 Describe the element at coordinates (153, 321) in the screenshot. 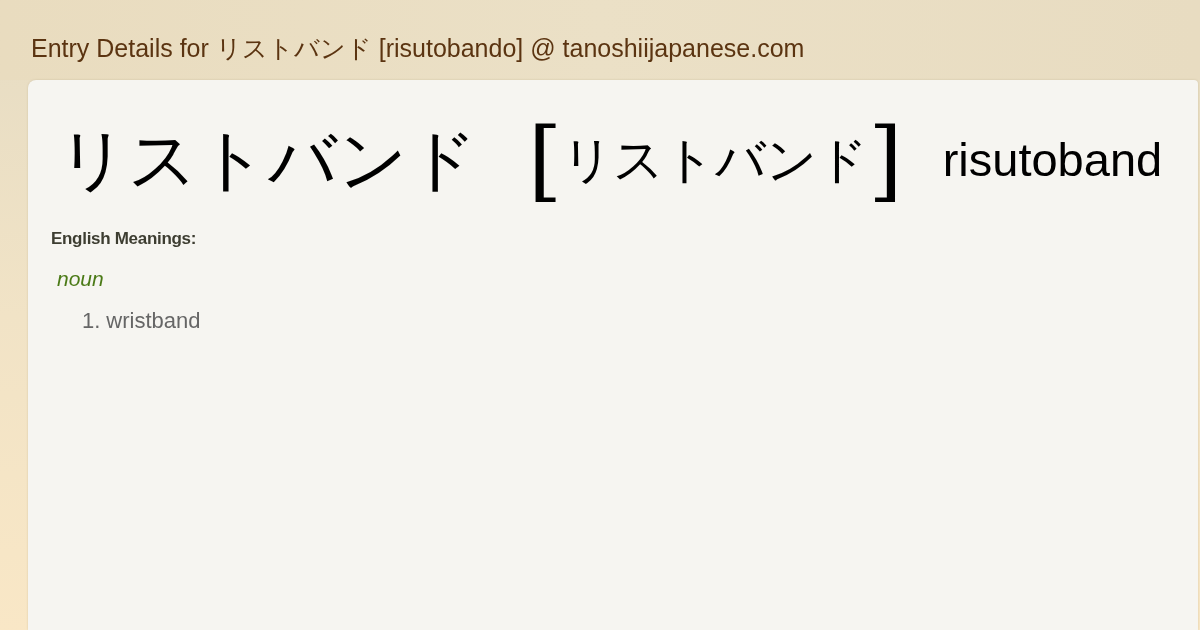

I see `meaning-text: wristband` at that location.